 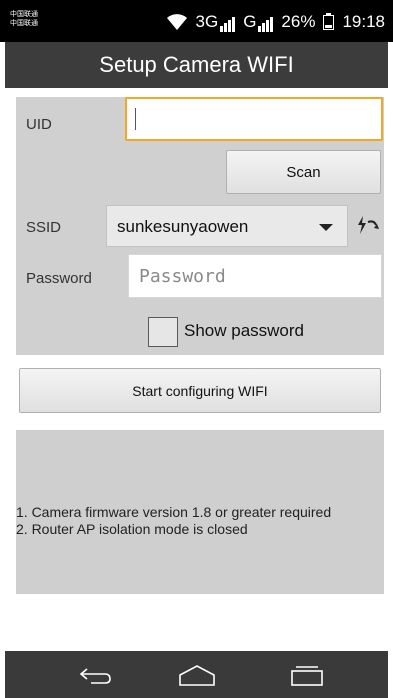 I want to click on dropdown-arrow-icon, so click(x=326, y=227).